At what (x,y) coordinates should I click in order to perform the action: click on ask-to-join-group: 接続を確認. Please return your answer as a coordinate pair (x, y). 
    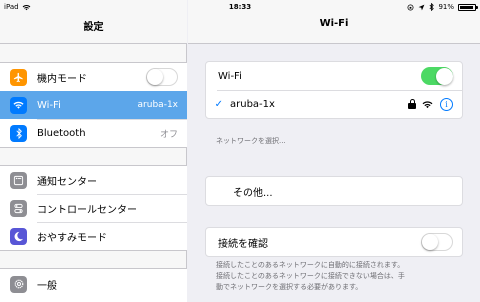
    Looking at the image, I should click on (334, 242).